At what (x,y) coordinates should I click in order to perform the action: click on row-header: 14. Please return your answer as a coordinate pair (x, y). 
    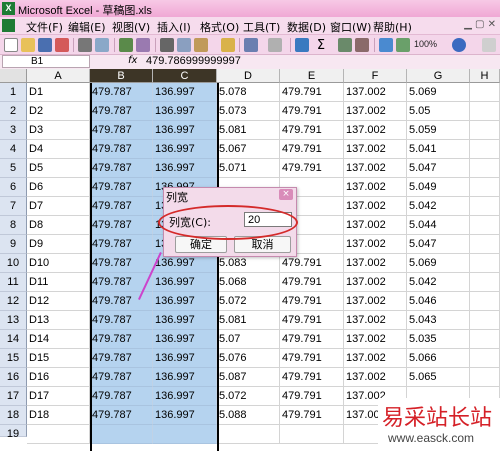
    Looking at the image, I should click on (13, 339).